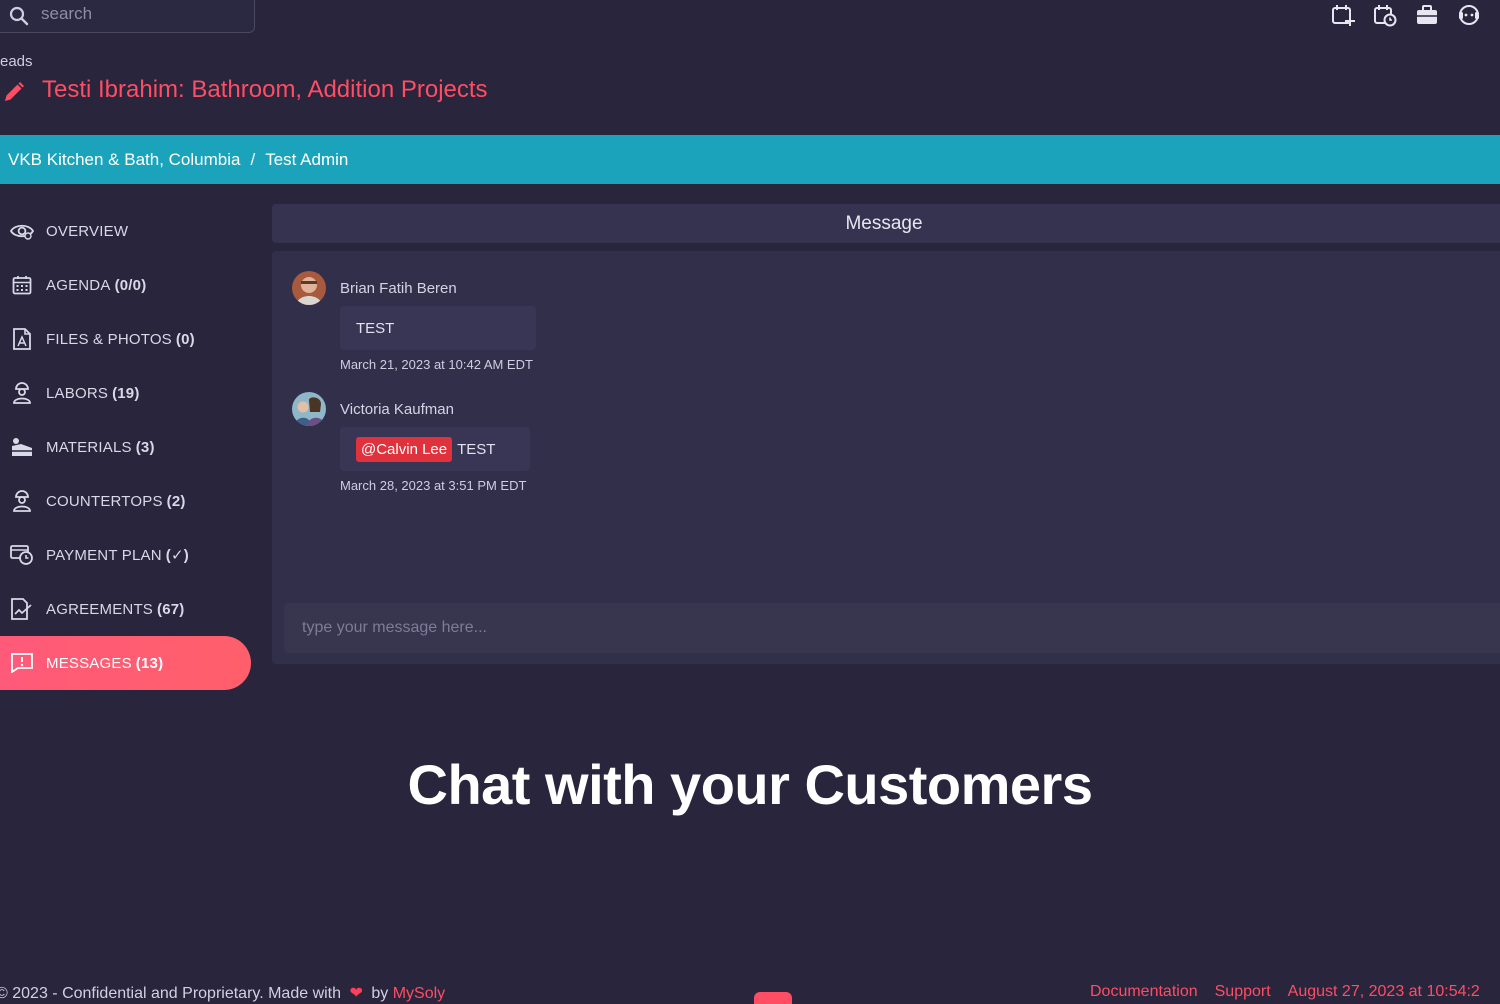 The height and width of the screenshot is (1004, 1500). I want to click on sidebar-item-label: MATERIALS, so click(89, 447).